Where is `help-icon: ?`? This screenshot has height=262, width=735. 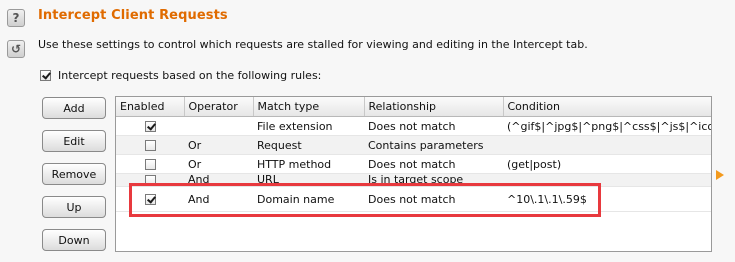 help-icon: ? is located at coordinates (16, 18).